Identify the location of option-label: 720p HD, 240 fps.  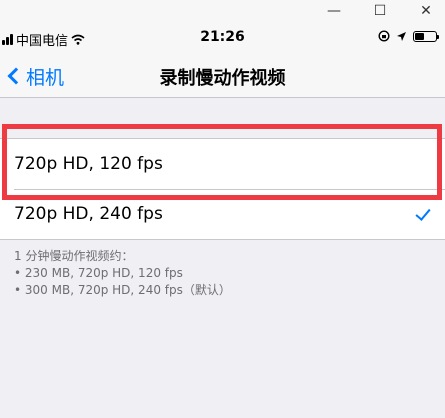
(88, 214).